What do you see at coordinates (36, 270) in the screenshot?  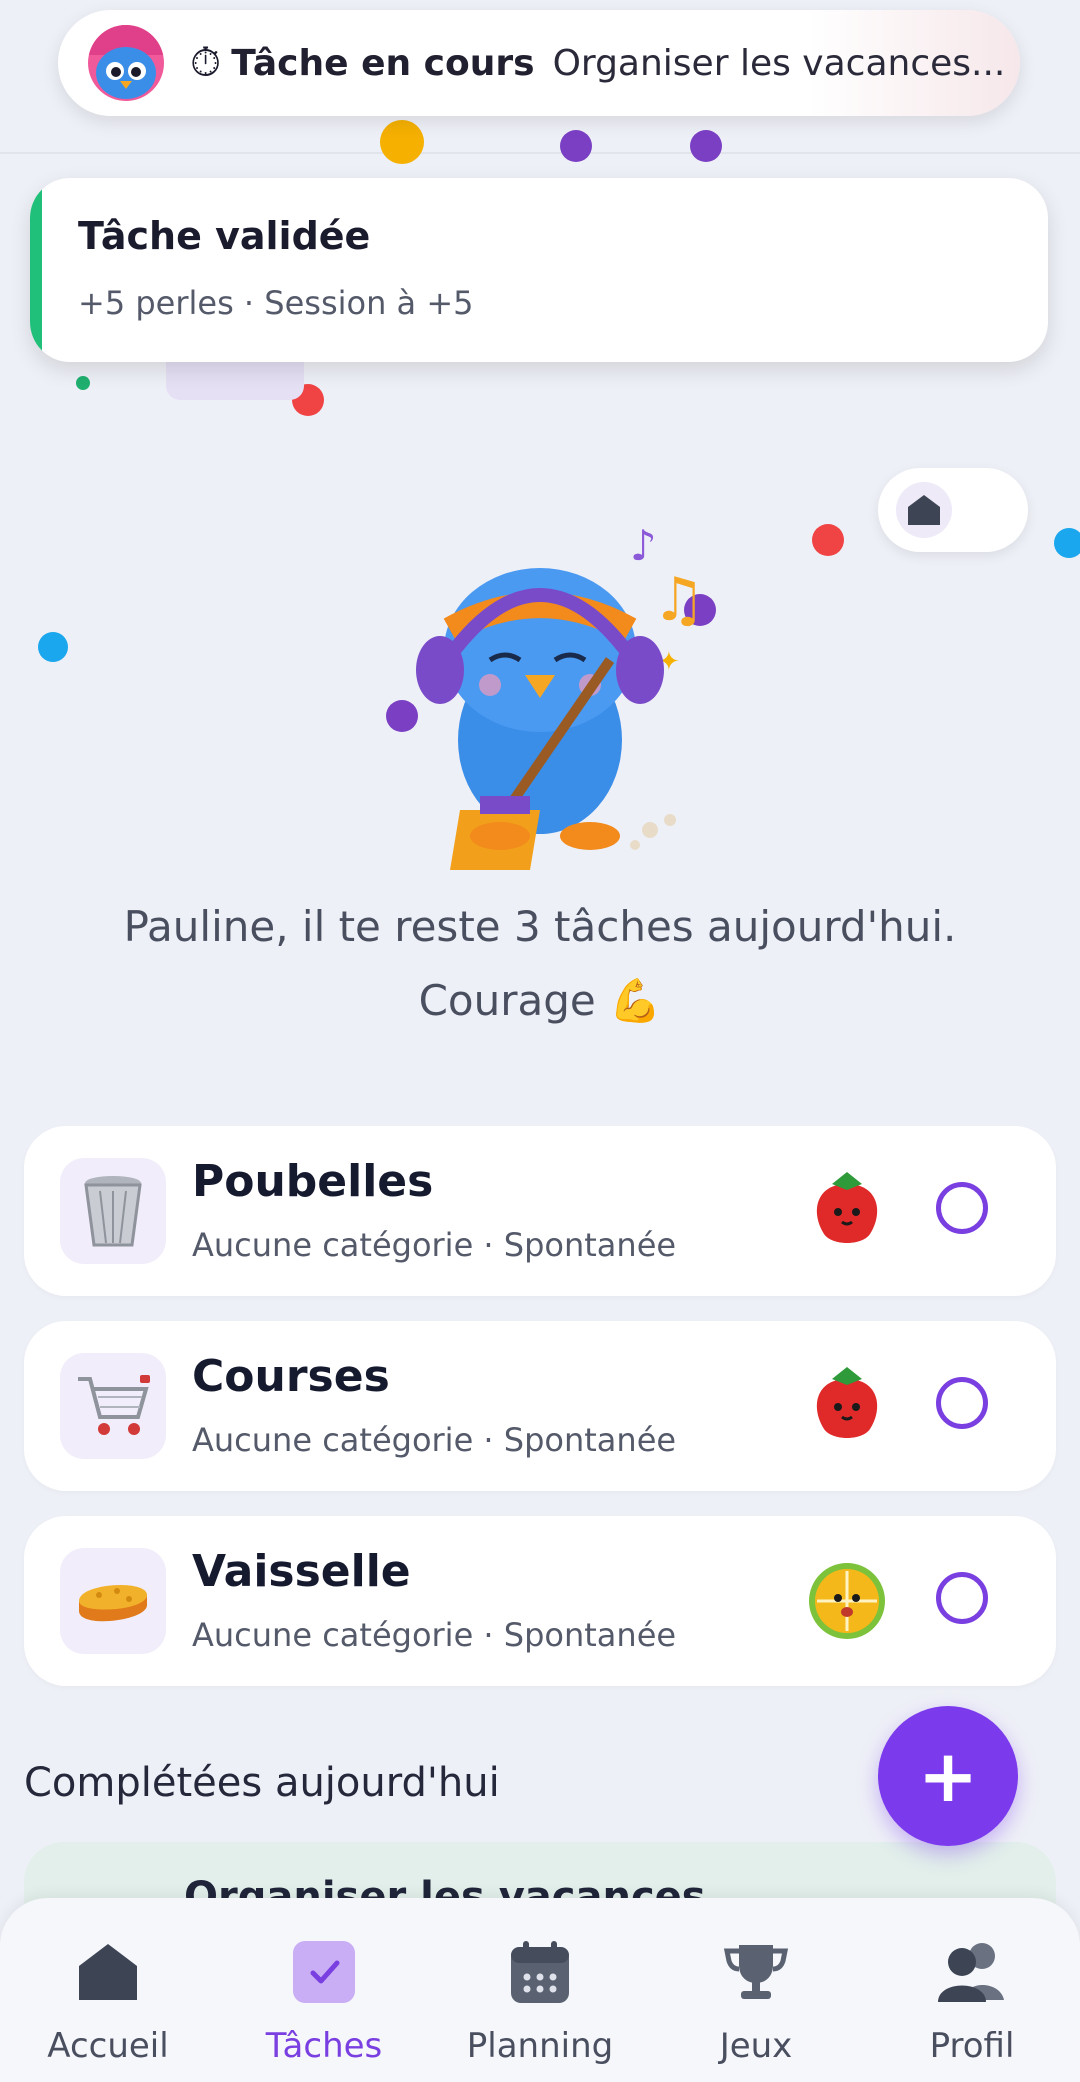 I see `toast-accent-bar` at bounding box center [36, 270].